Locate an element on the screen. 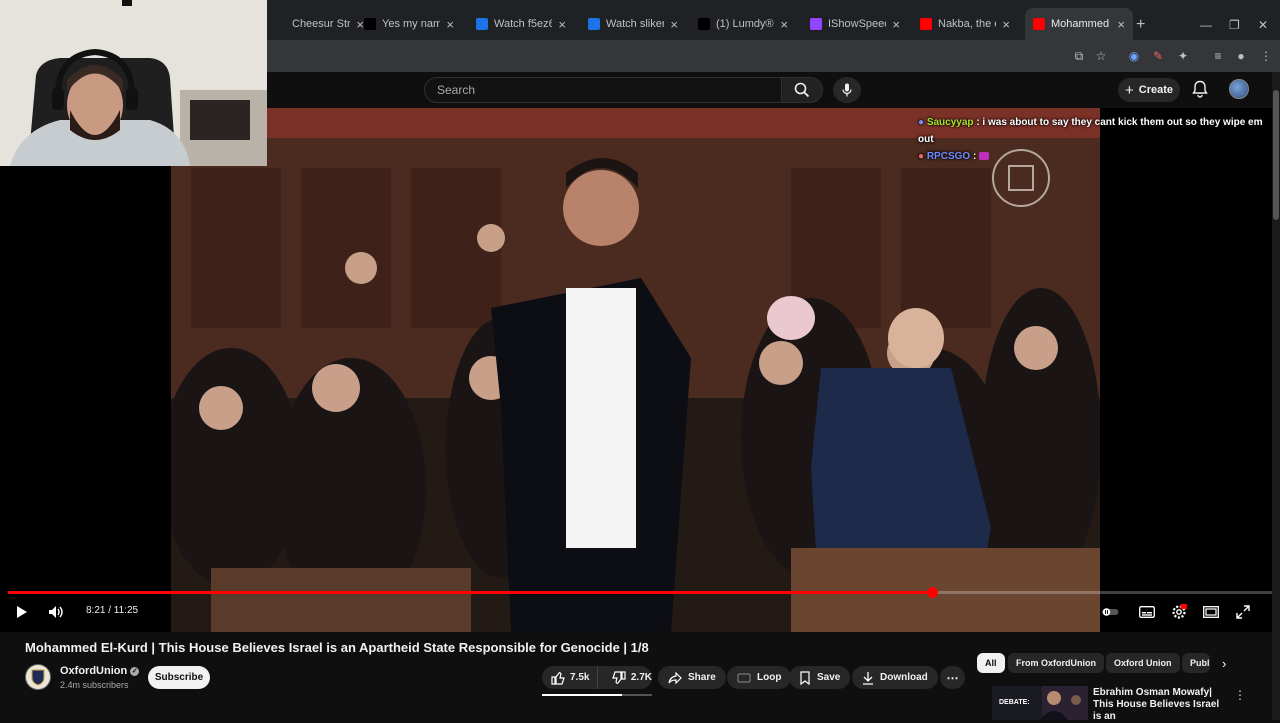 This screenshot has width=1280, height=723. theater-mode-button is located at coordinates (1211, 612).